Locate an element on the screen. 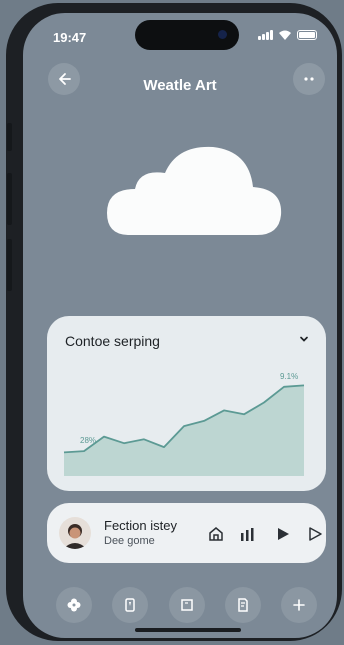 This screenshot has height=645, width=344. plus-icon is located at coordinates (299, 605).